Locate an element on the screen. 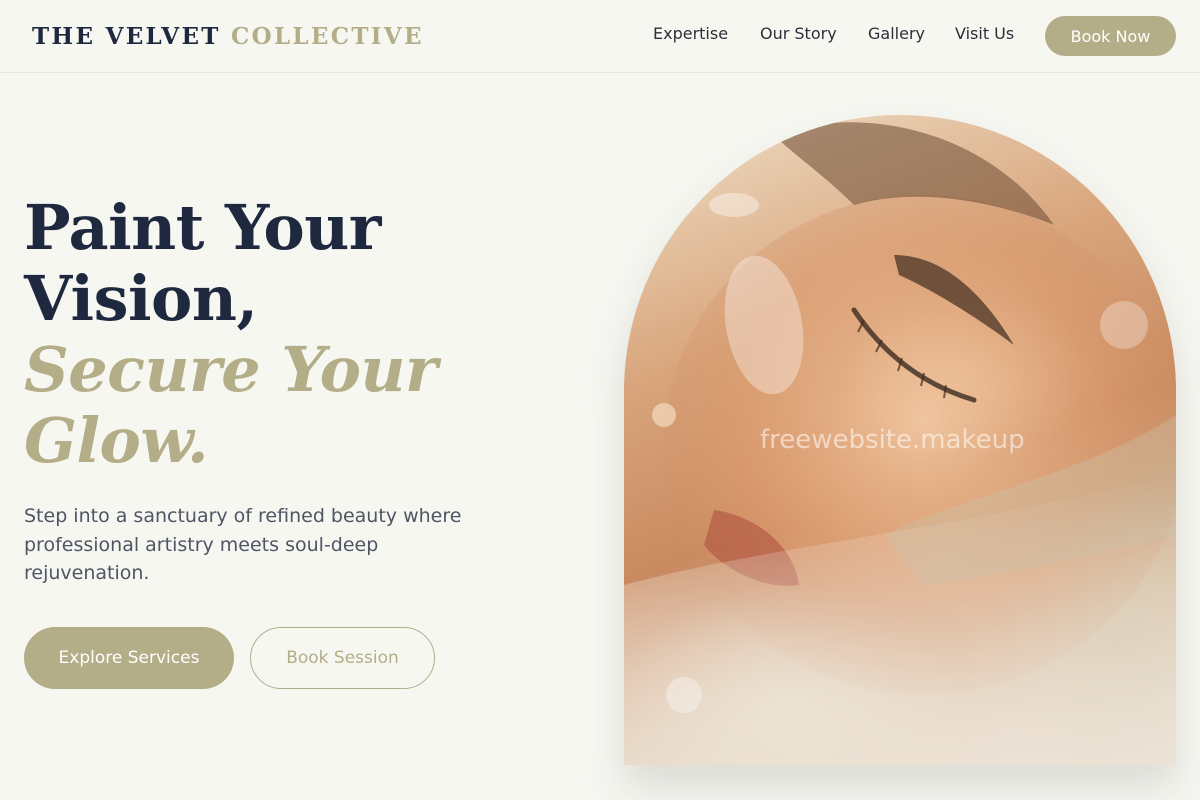 The height and width of the screenshot is (800, 1200). nav-item-gallery: Gallery is located at coordinates (896, 34).